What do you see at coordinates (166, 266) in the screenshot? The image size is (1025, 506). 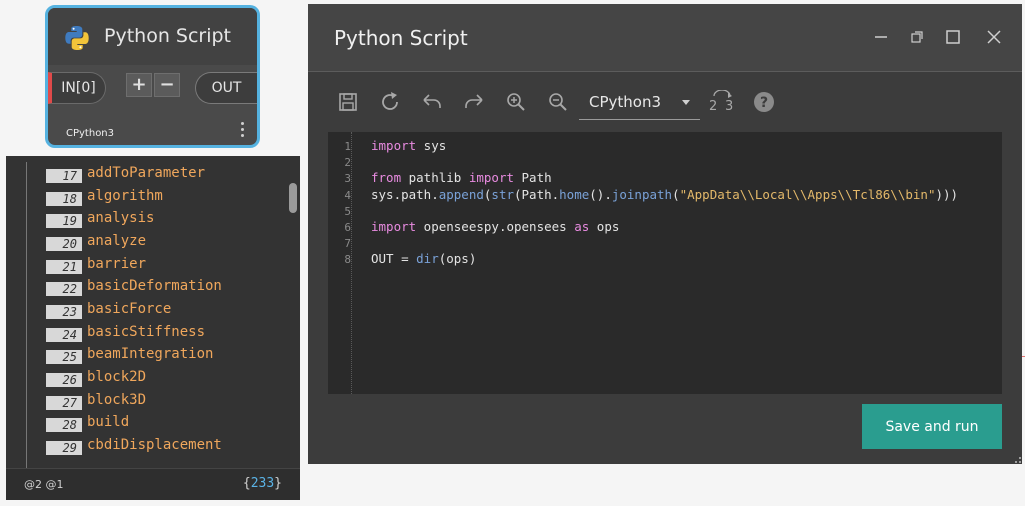 I see `list-item: 21 barrier` at bounding box center [166, 266].